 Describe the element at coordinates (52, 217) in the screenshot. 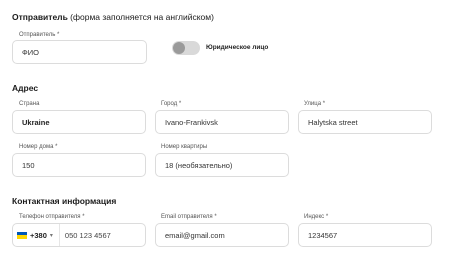

I see `phone-label: Телефон отправителя *` at that location.